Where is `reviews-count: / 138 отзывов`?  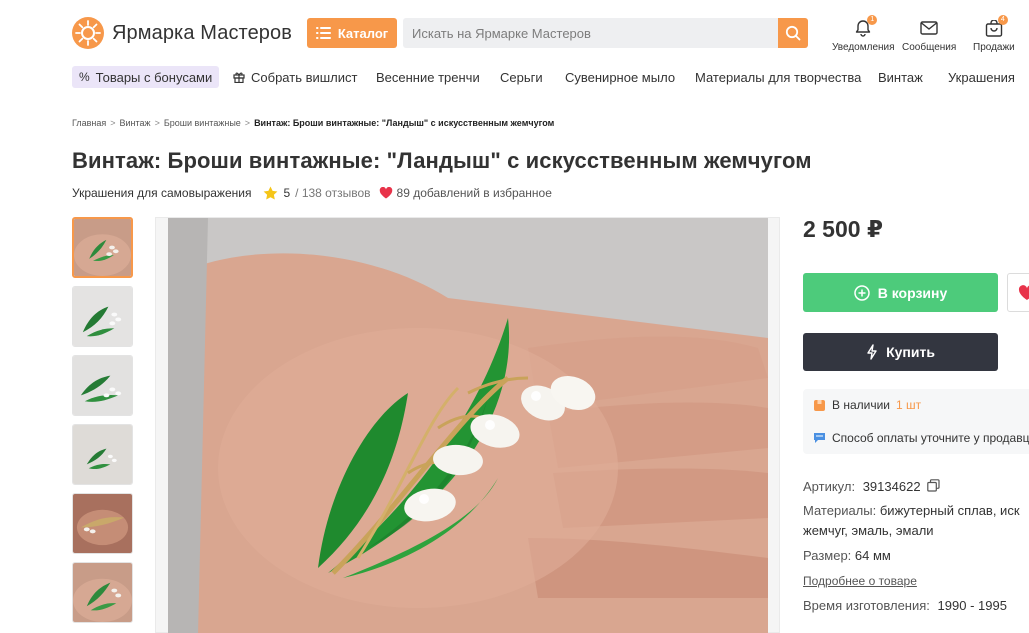 reviews-count: / 138 отзывов is located at coordinates (333, 193).